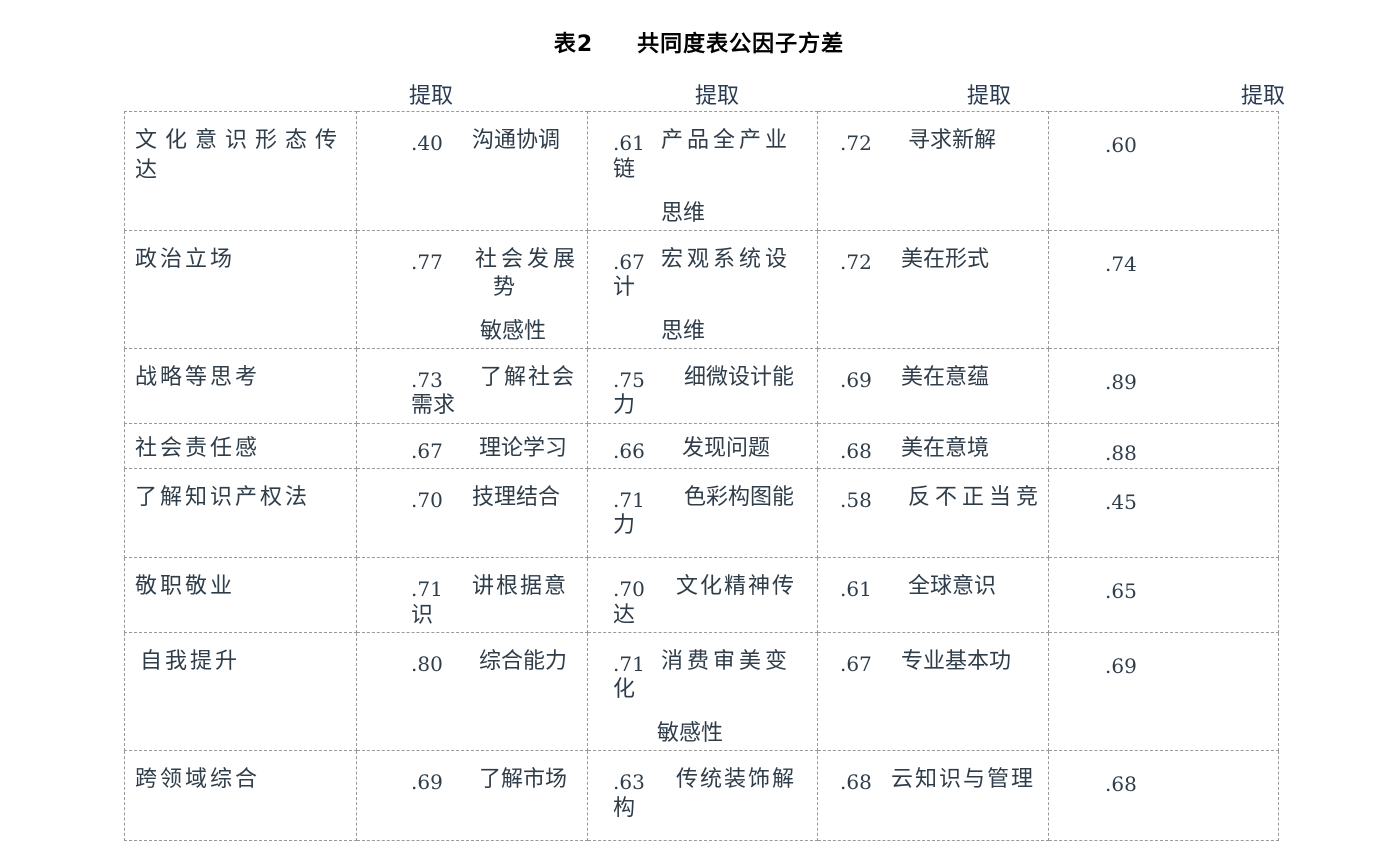  I want to click on table-cell: .71 消费审美变 化 敏感性, so click(702, 691).